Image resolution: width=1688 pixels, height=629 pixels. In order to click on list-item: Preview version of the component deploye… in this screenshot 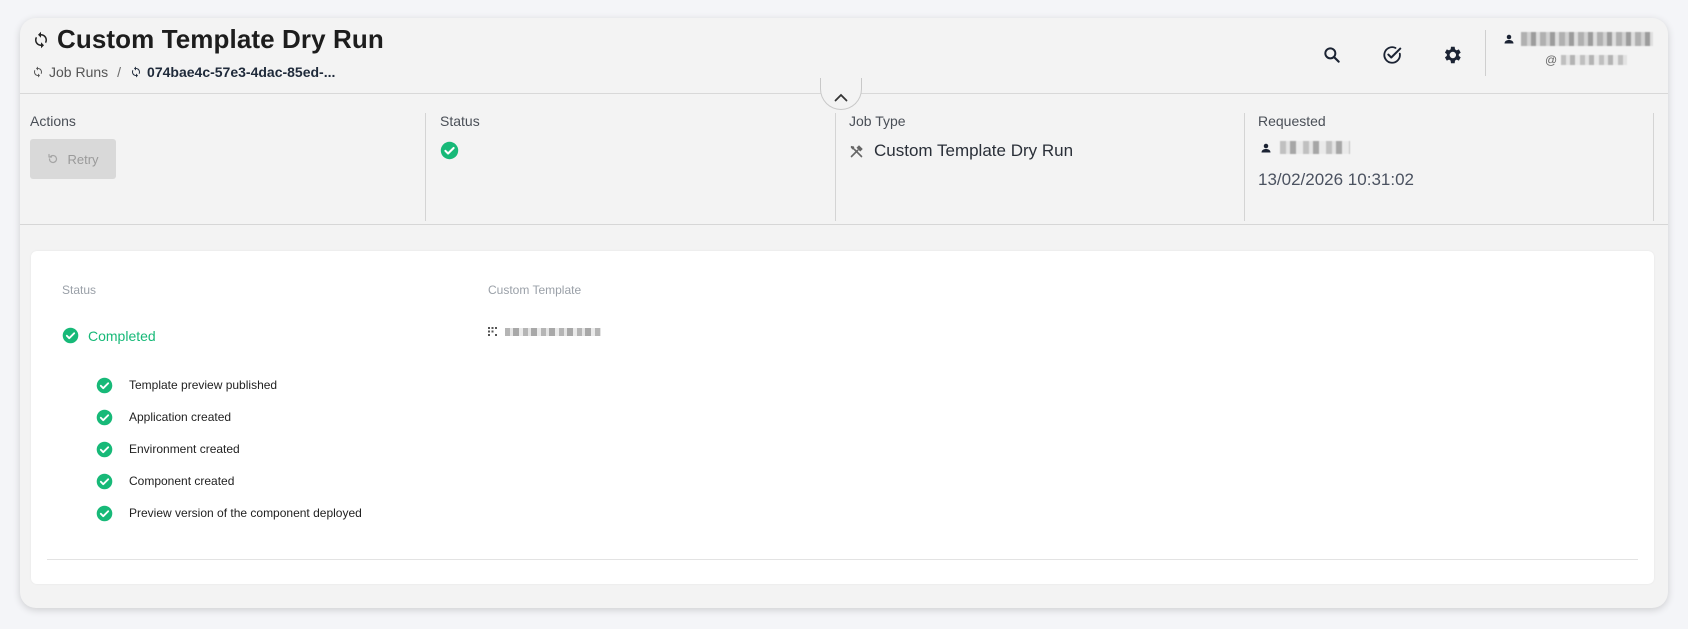, I will do `click(229, 513)`.